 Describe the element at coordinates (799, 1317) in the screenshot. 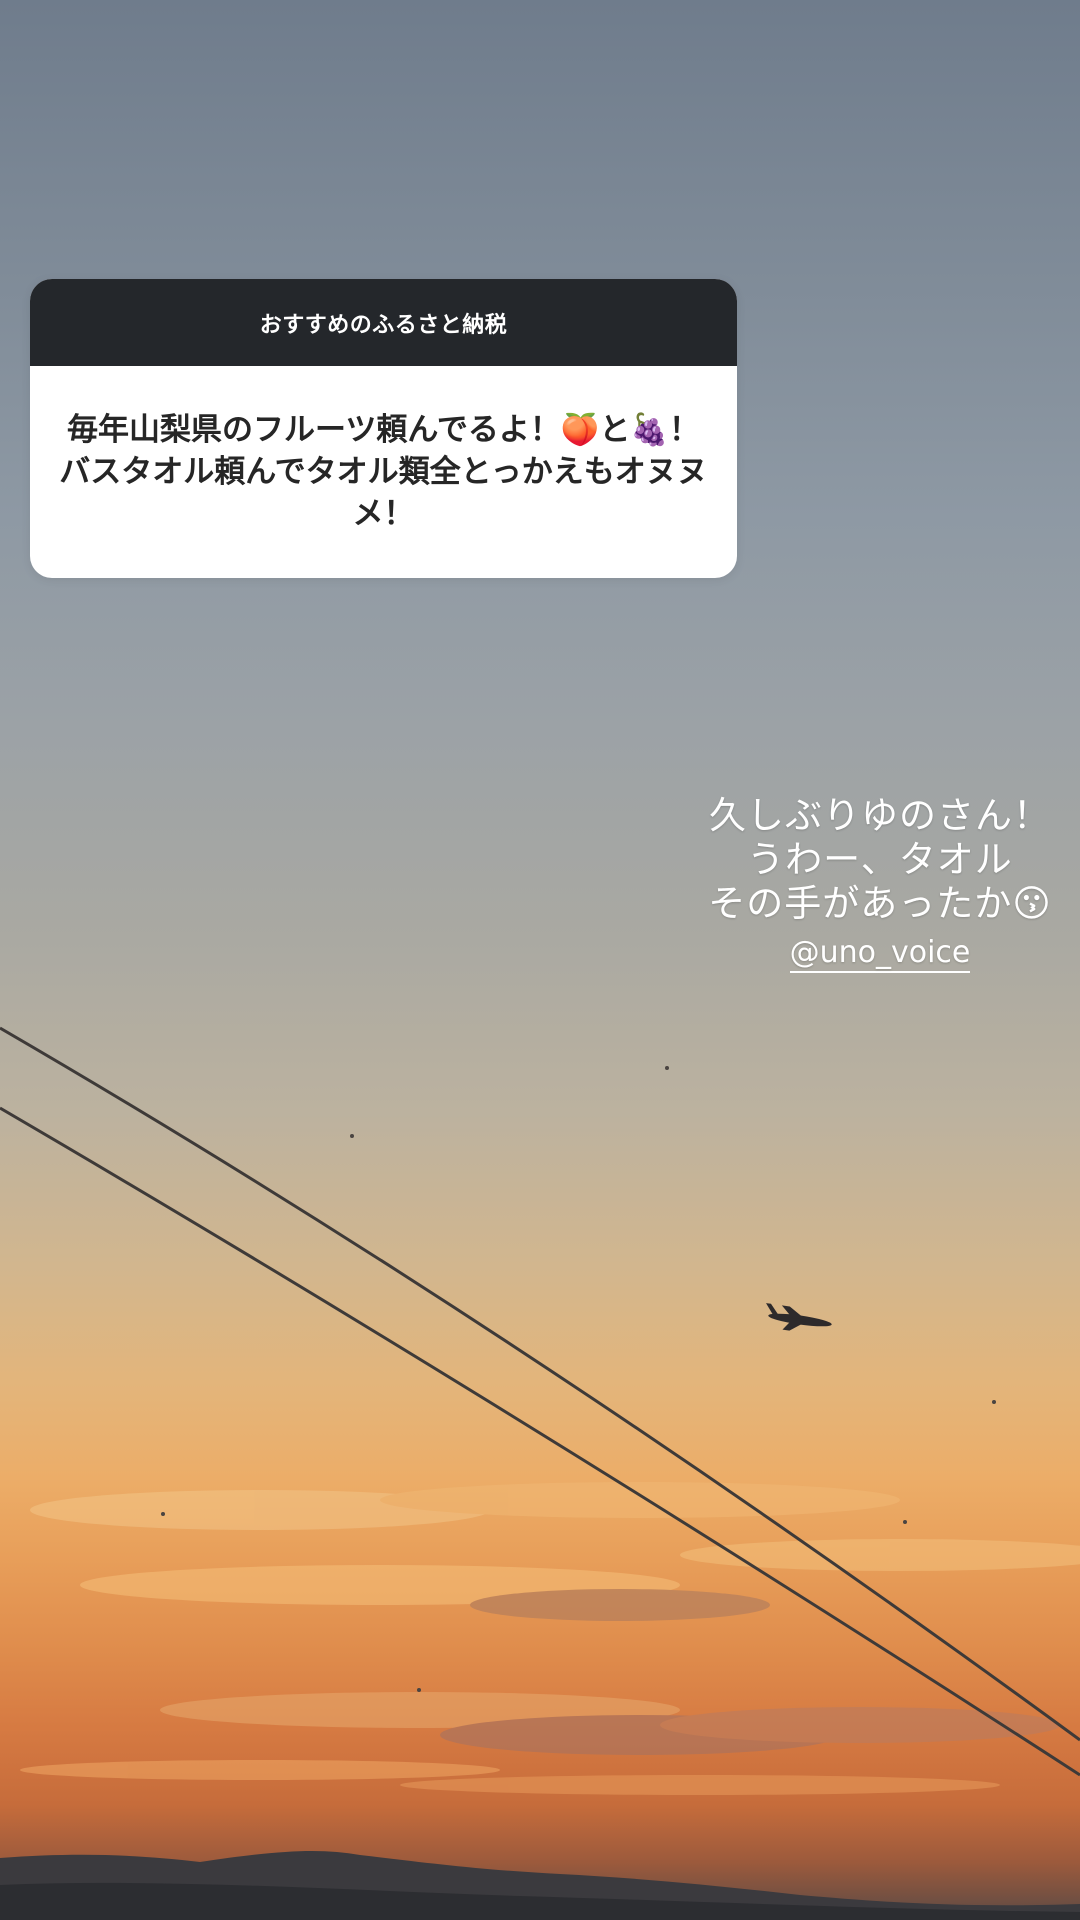

I see `airplane-icon` at that location.